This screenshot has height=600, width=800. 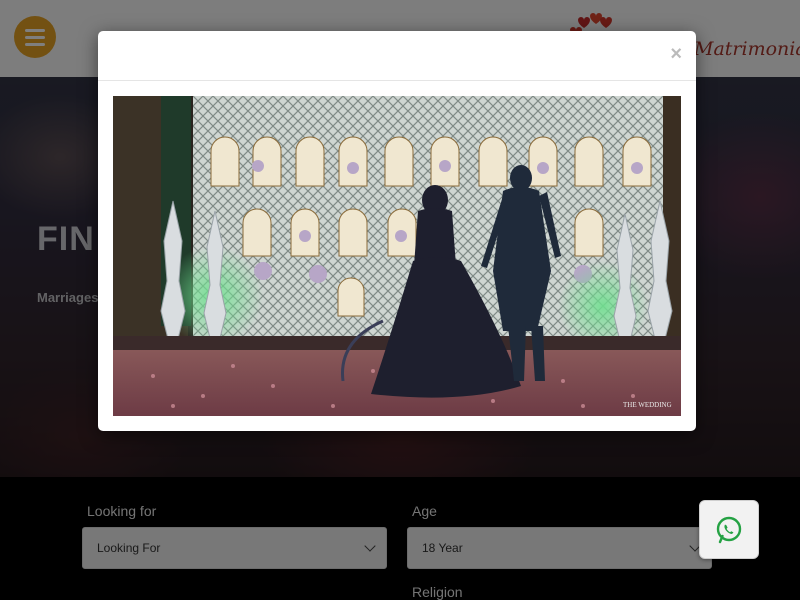 I want to click on modal-header: ×, so click(x=397, y=56).